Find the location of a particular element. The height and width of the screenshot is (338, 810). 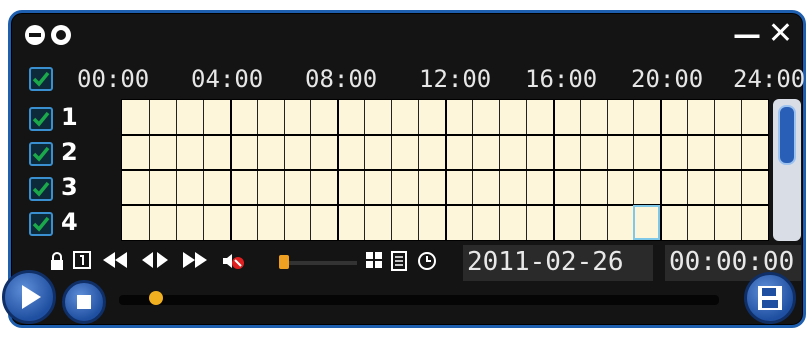

save-button is located at coordinates (770, 298).